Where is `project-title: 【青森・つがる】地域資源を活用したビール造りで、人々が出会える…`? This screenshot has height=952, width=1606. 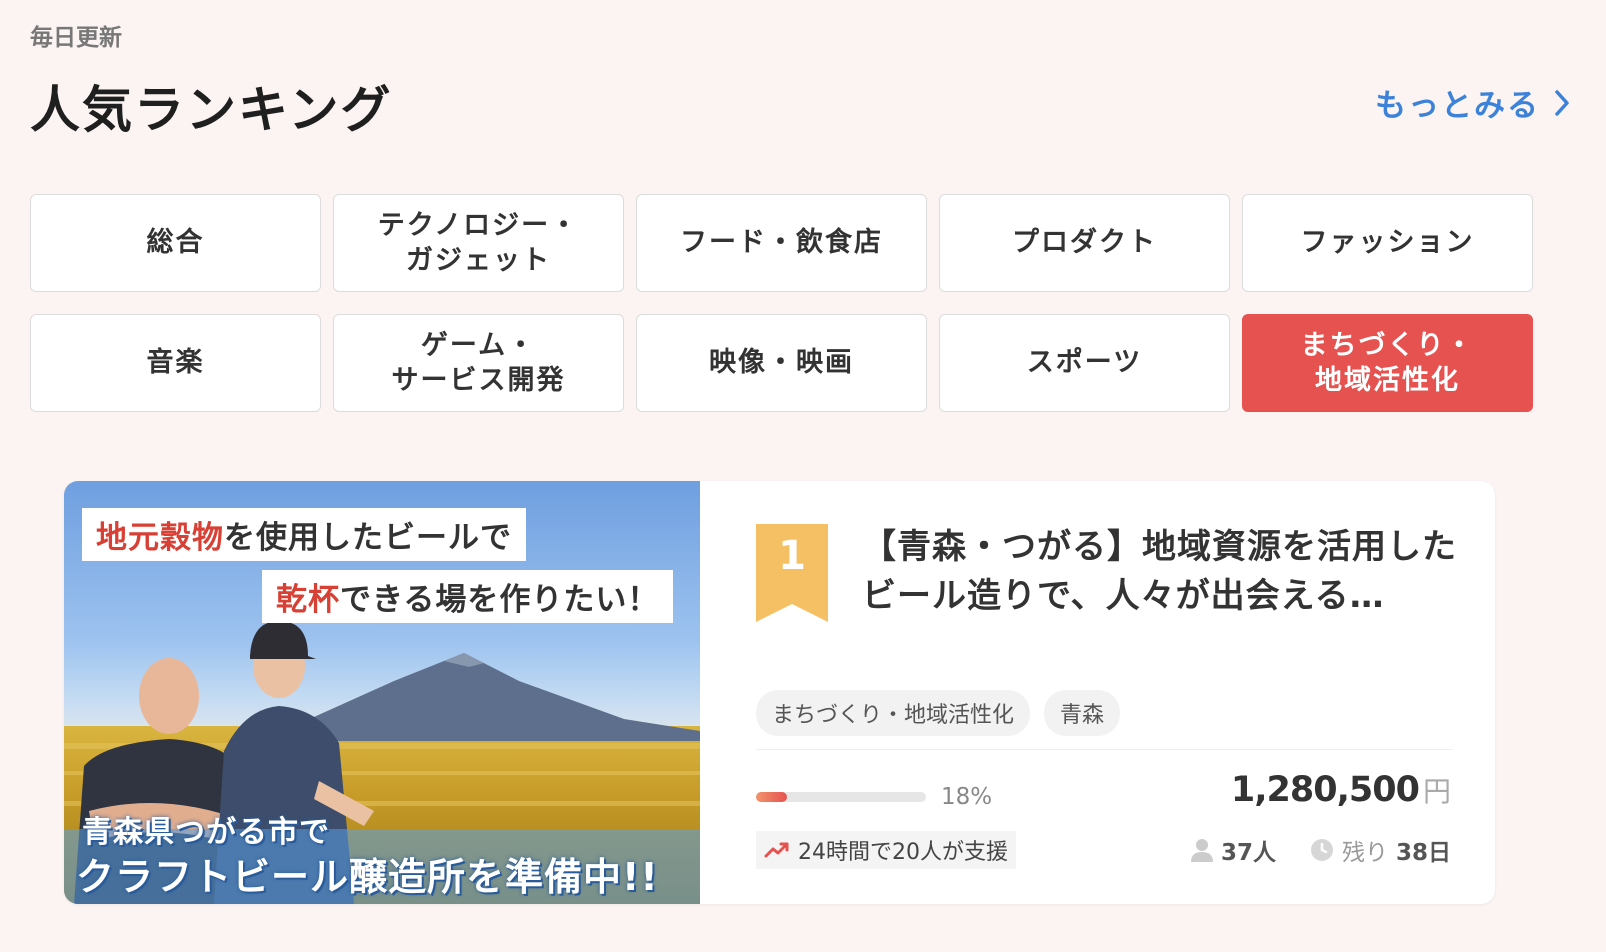
project-title: 【青森・つがる】地域資源を活用したビール造りで、人々が出会える… is located at coordinates (1162, 572).